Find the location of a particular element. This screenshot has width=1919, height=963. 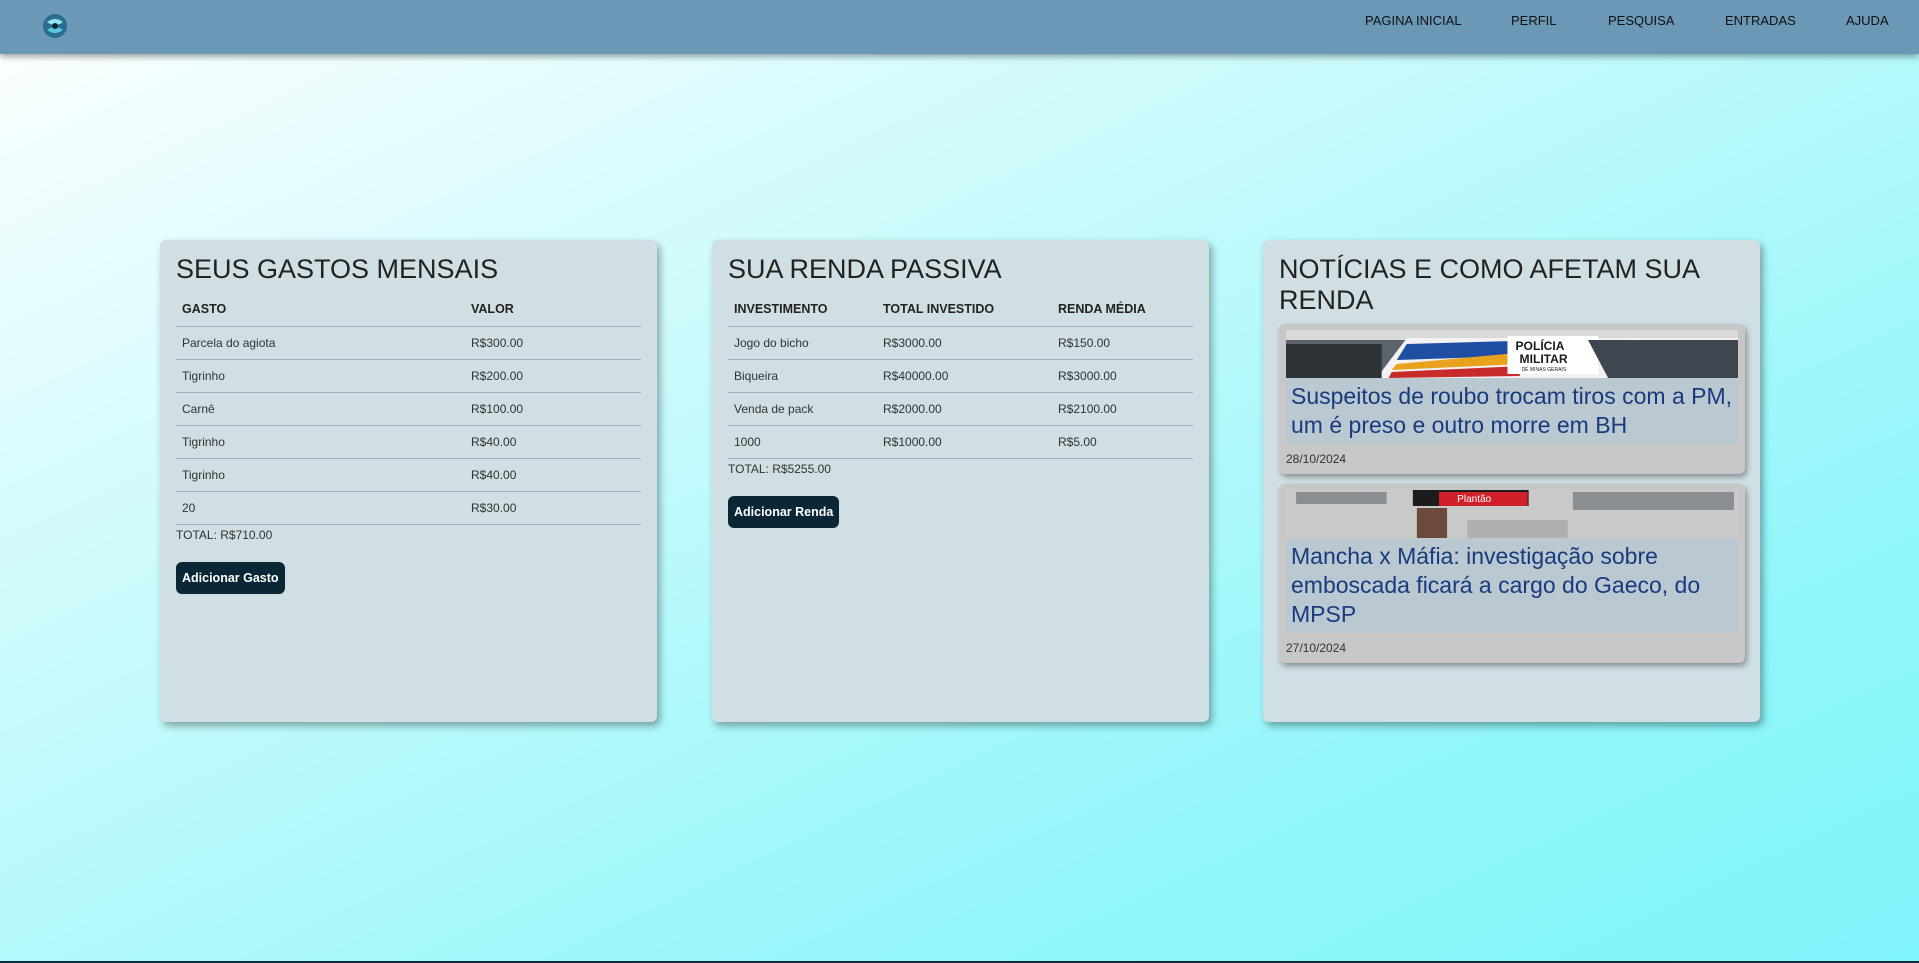

nav-ajuda: AJUDA is located at coordinates (1867, 20).